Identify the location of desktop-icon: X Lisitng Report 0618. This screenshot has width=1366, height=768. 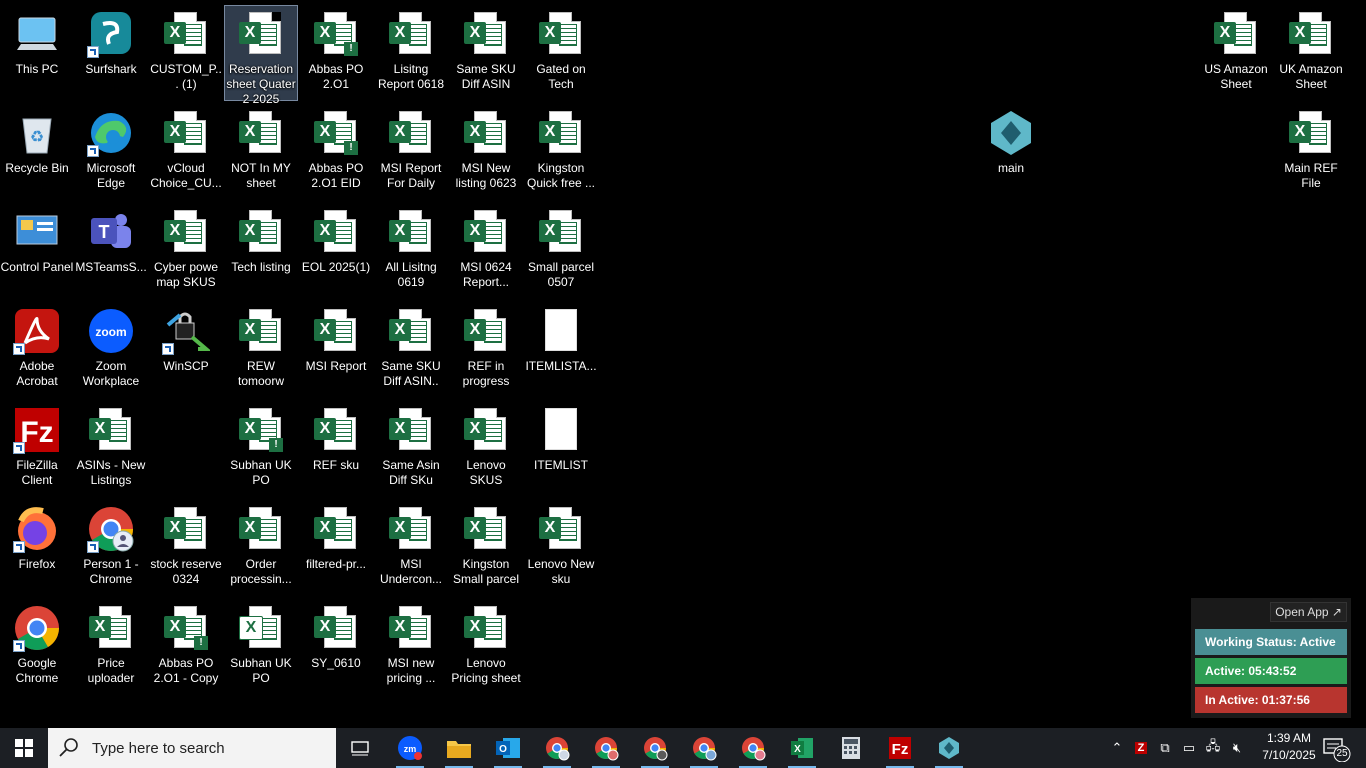
(411, 53).